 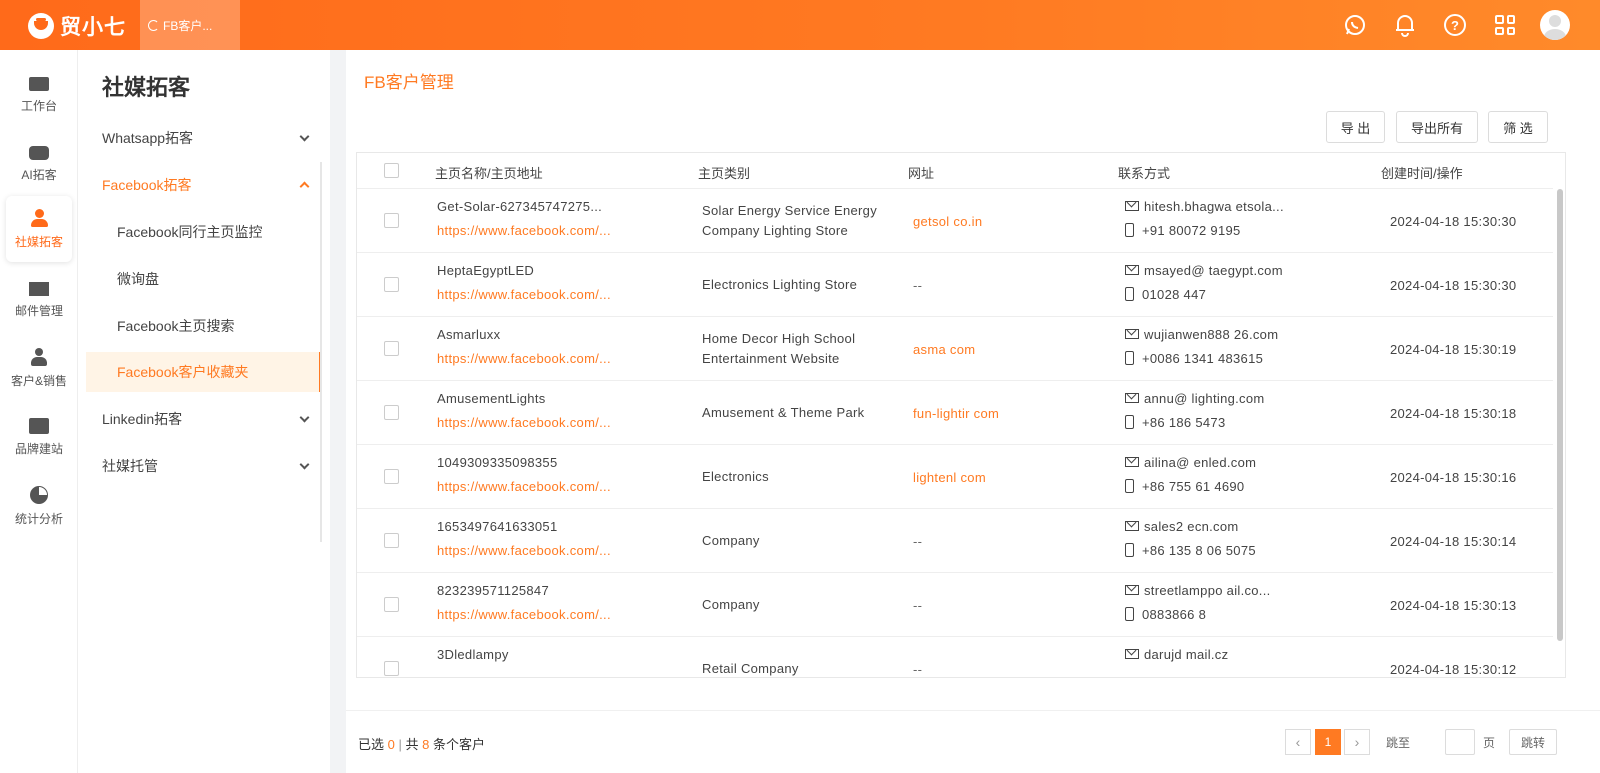 I want to click on sidebar-scrollbar, so click(x=321, y=352).